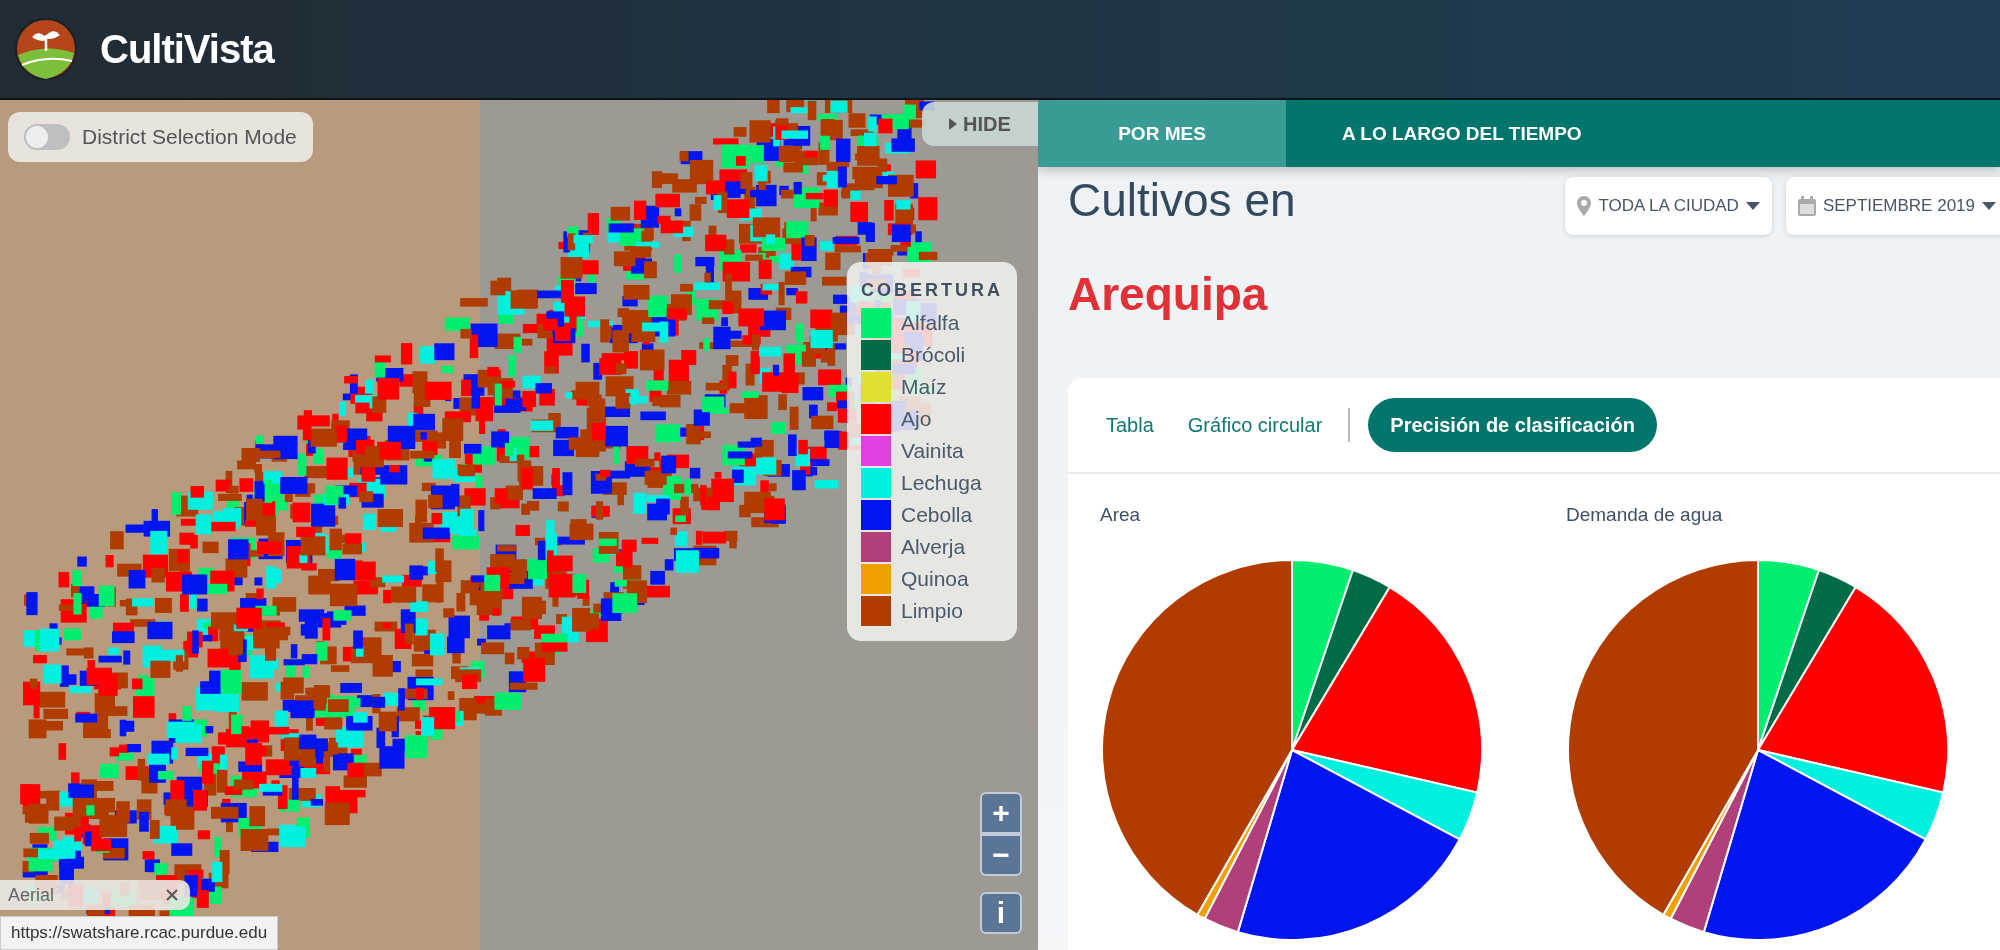 The height and width of the screenshot is (950, 2000). I want to click on tab: A LO LARGO DEL TIEMPO, so click(1462, 133).